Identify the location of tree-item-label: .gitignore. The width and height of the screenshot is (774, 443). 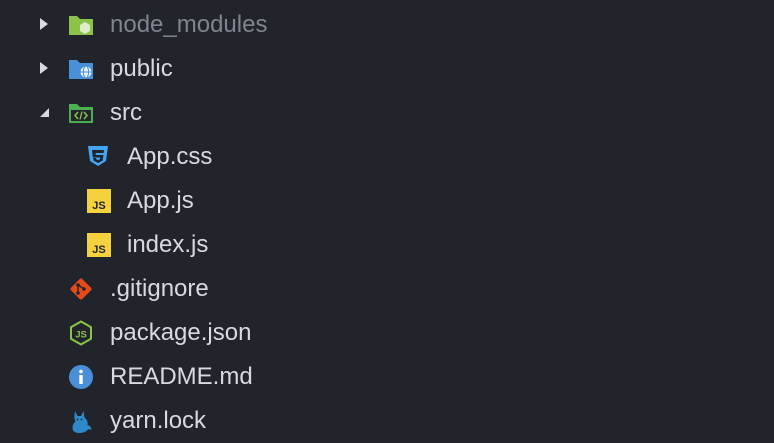
(159, 288).